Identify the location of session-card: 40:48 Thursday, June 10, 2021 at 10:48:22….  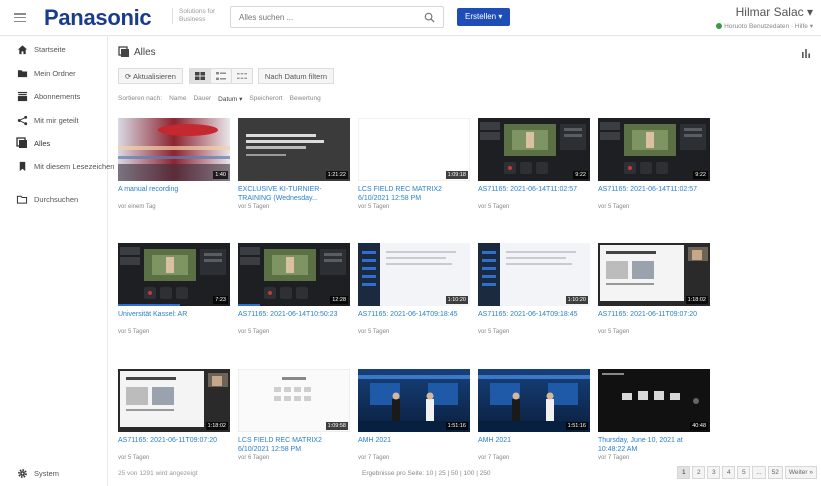
(654, 424).